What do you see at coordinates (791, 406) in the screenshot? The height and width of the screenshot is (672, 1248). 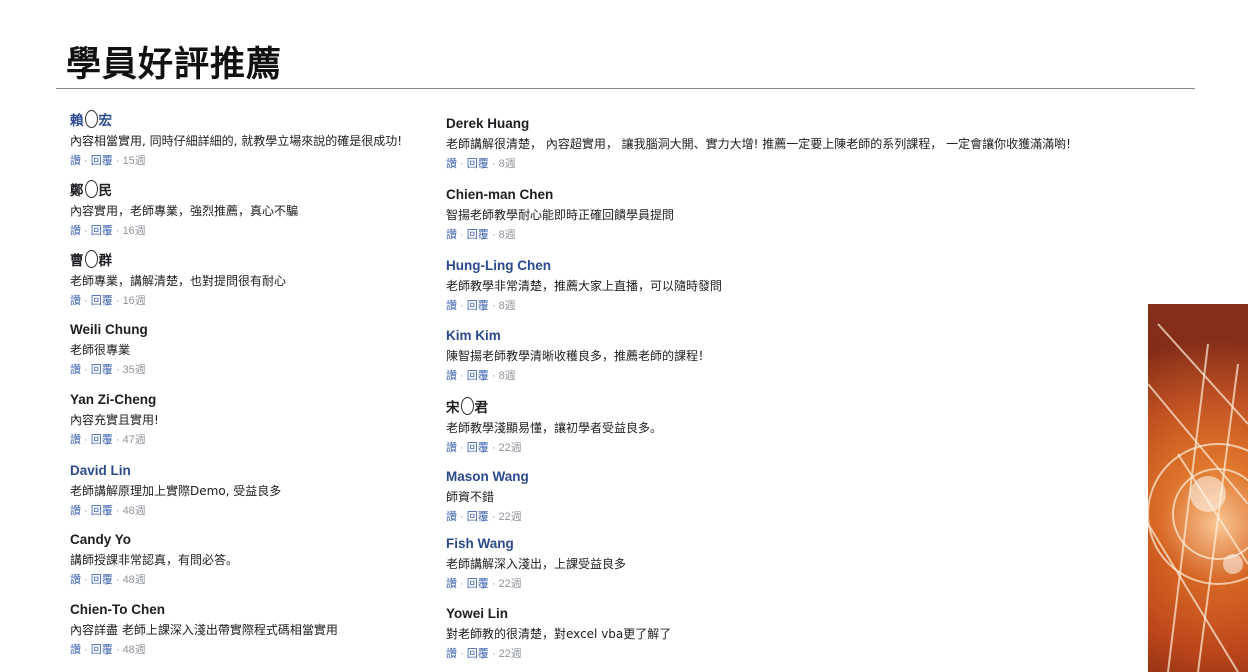 I see `comment-author: 宋君` at bounding box center [791, 406].